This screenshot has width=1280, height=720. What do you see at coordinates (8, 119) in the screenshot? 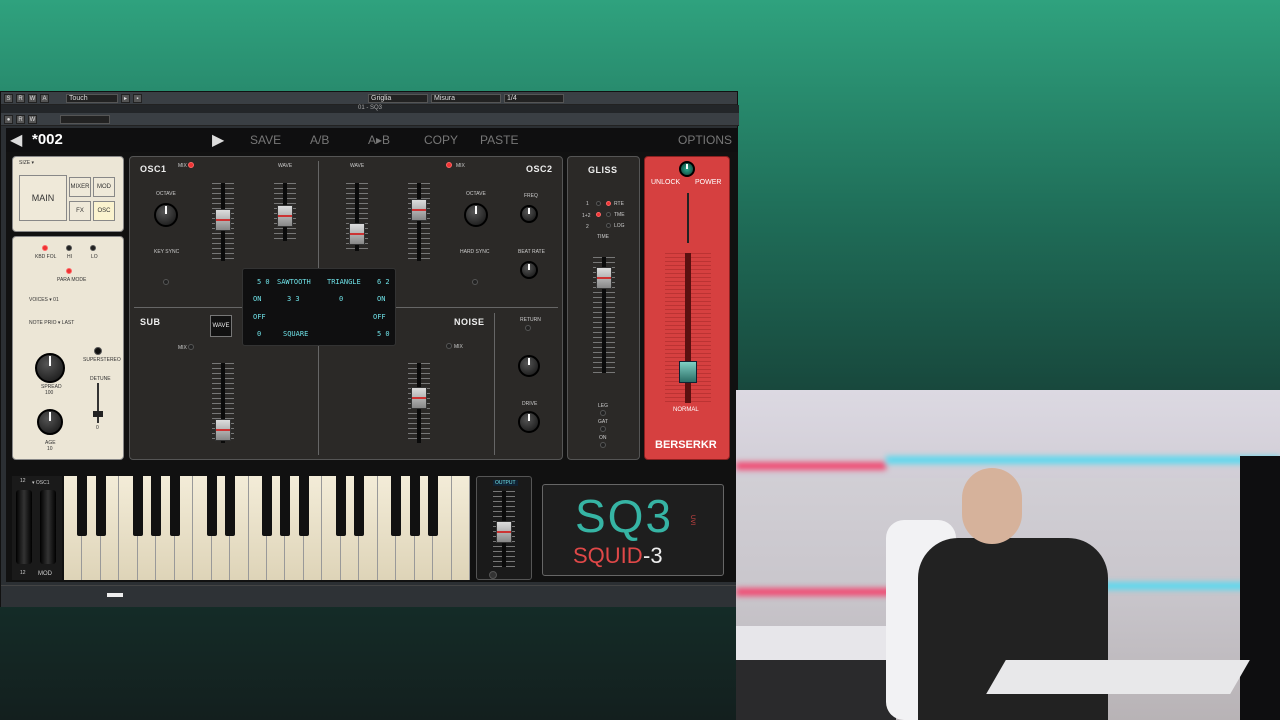
I see `power-icon: ●` at bounding box center [8, 119].